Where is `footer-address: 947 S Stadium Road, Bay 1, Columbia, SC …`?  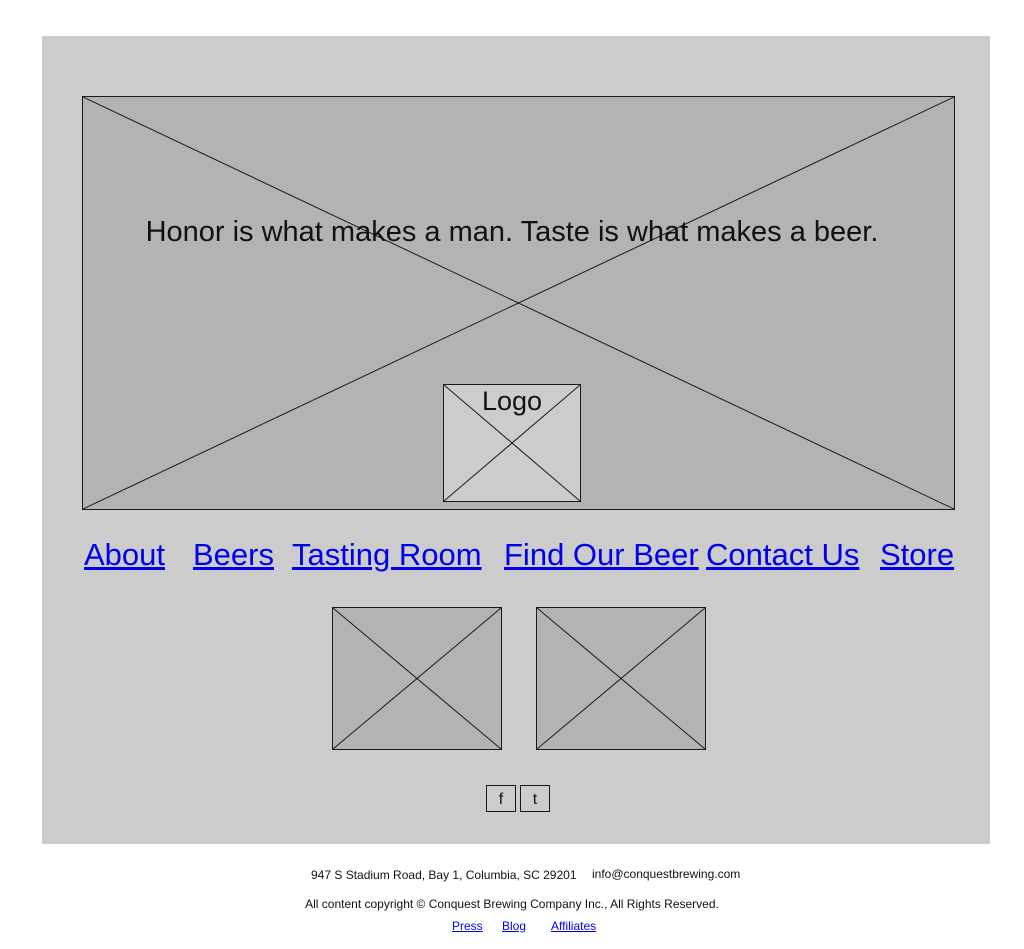 footer-address: 947 S Stadium Road, Bay 1, Columbia, SC … is located at coordinates (444, 875).